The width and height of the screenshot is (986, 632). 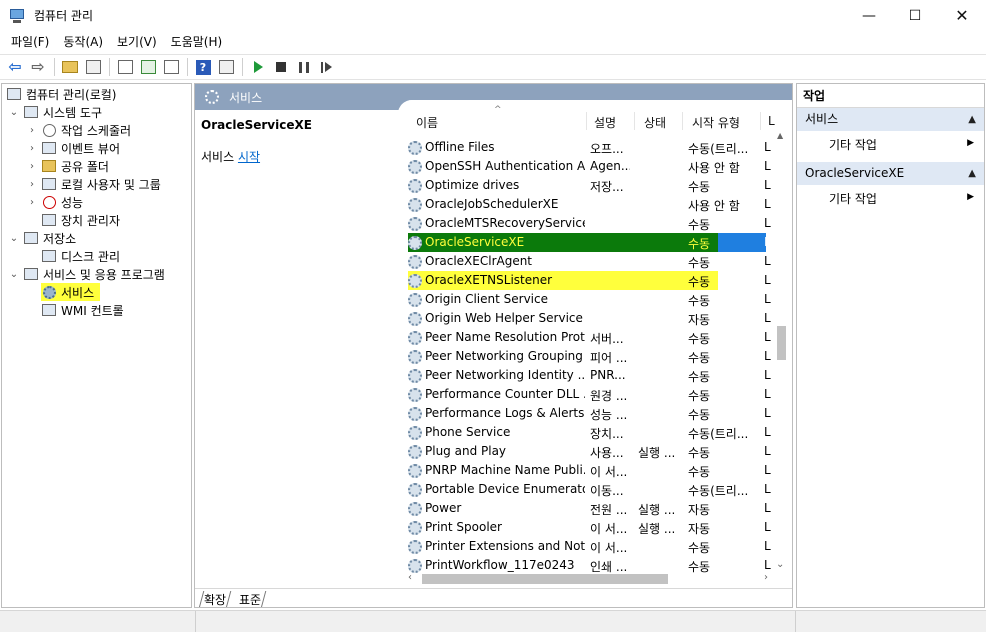 What do you see at coordinates (93, 67) in the screenshot?
I see `show-hide-tree-button` at bounding box center [93, 67].